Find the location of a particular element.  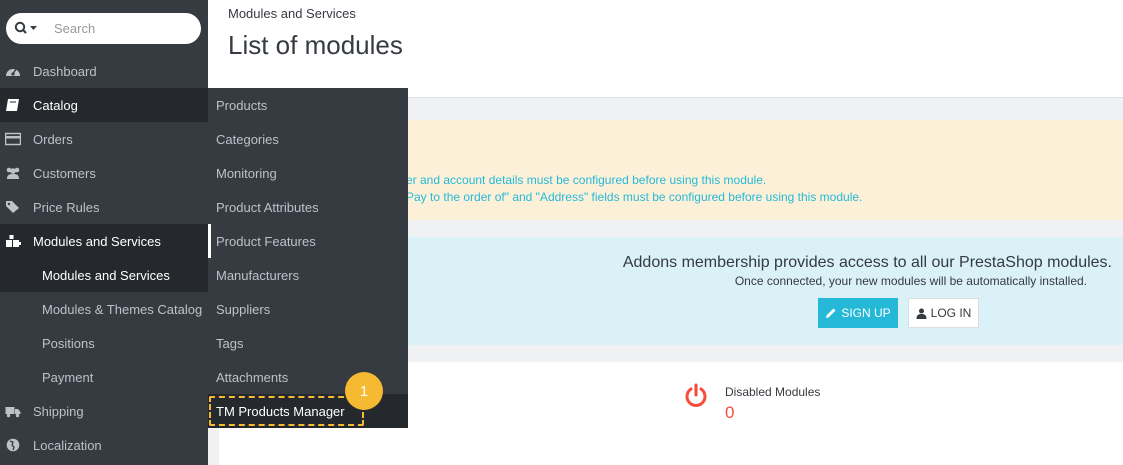

step-number-badge: 1 is located at coordinates (364, 391).